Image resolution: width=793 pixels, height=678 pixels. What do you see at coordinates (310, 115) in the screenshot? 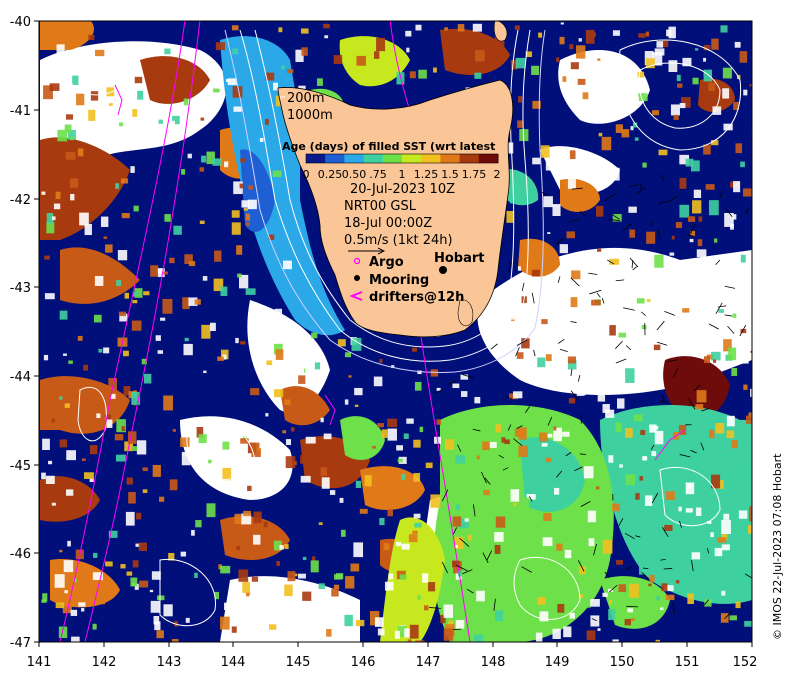
I see `depth-label-1000m: 1000m` at bounding box center [310, 115].